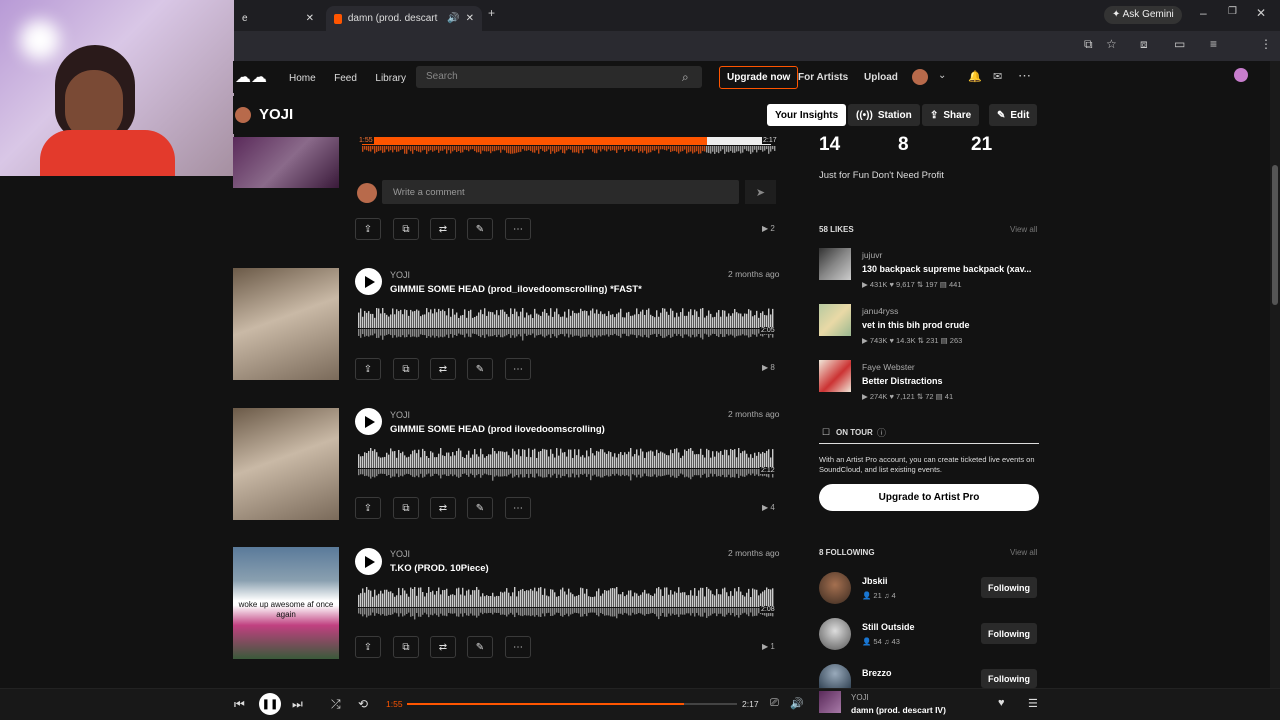 The image size is (1280, 720). I want to click on notification-bell-icon: 🔔, so click(975, 76).